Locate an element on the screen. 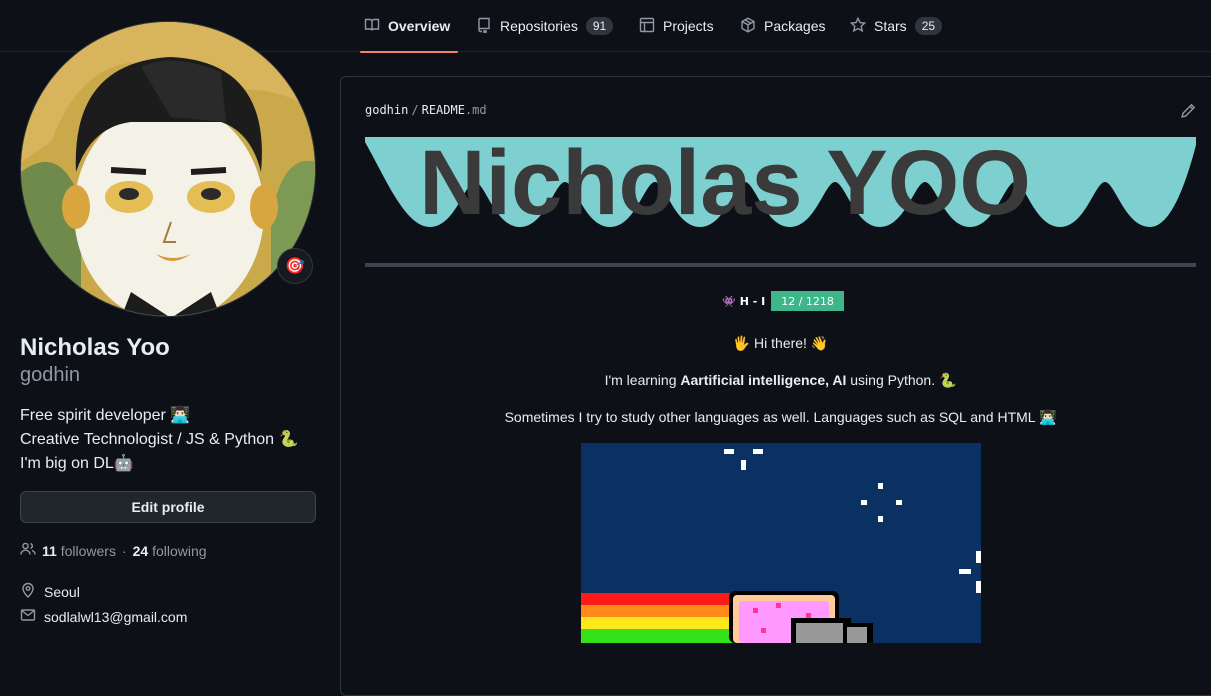 This screenshot has height=696, width=1211. tab-packages: Packages is located at coordinates (782, 26).